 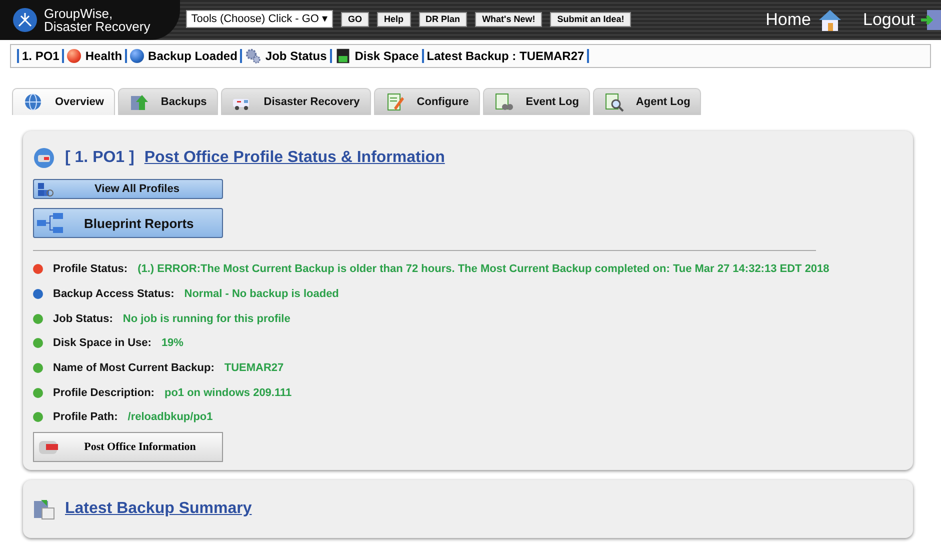 What do you see at coordinates (128, 189) in the screenshot?
I see `view-all-profiles-button: View All Profiles` at bounding box center [128, 189].